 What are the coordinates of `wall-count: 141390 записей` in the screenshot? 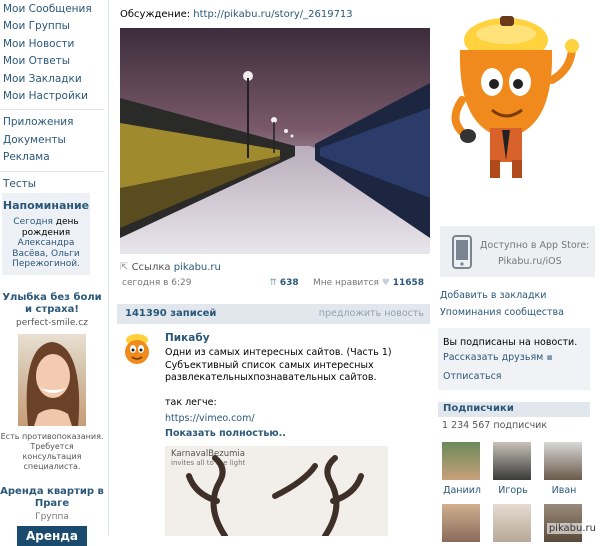 It's located at (170, 313).